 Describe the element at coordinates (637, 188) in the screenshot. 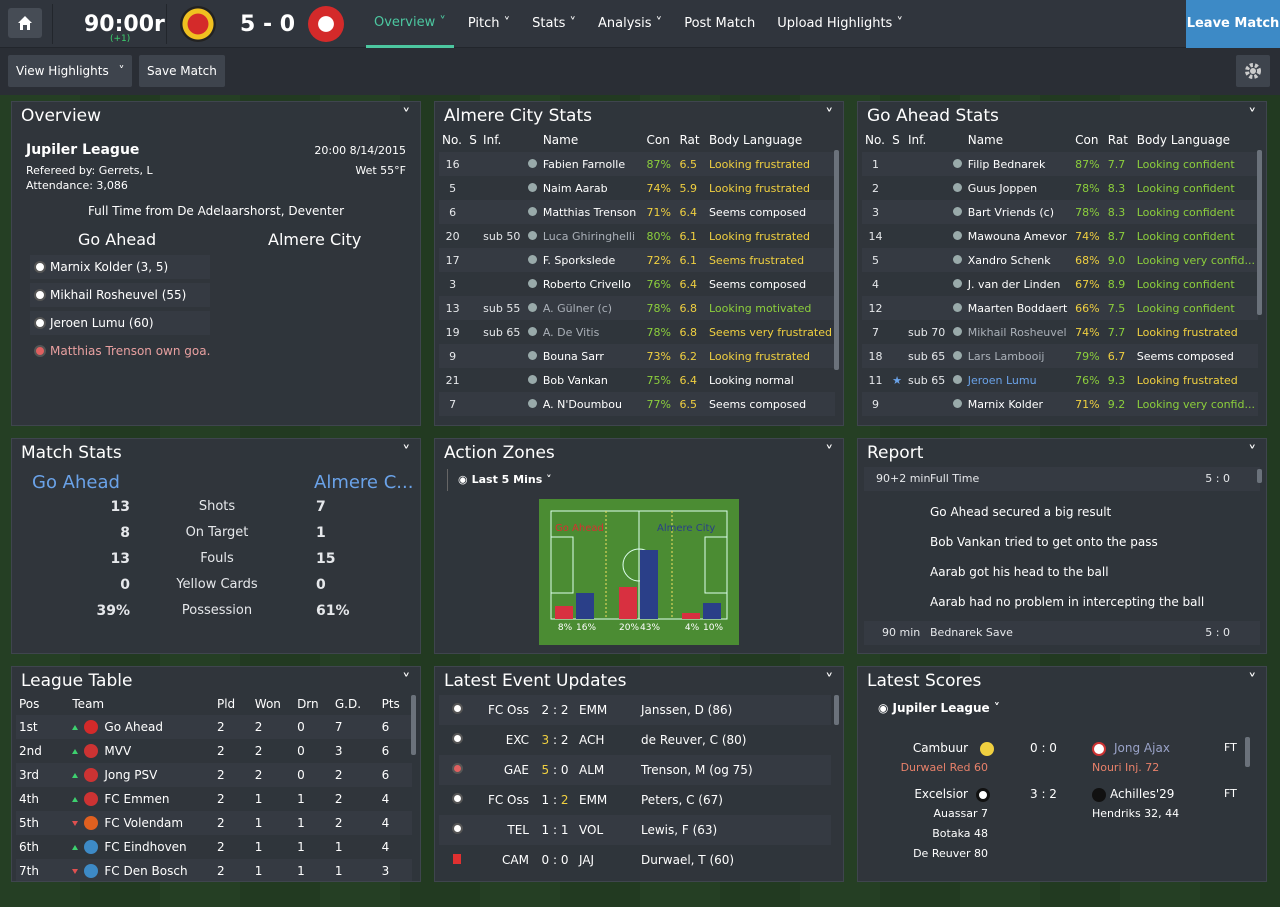

I see `player-row: 5 Naim Aarab 74% 5.9 Looking frustrated` at that location.